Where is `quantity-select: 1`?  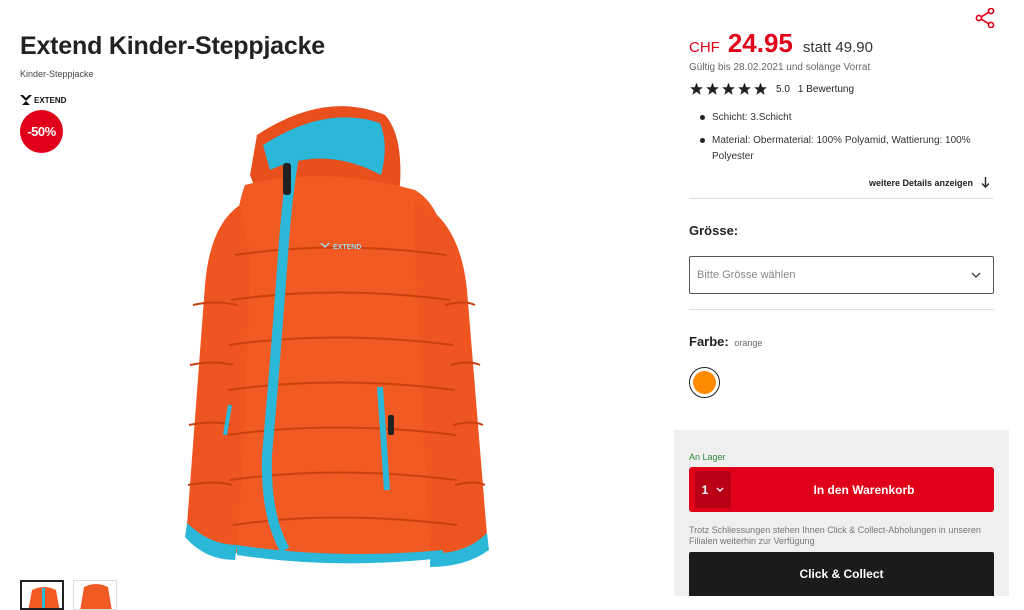 quantity-select: 1 is located at coordinates (713, 489).